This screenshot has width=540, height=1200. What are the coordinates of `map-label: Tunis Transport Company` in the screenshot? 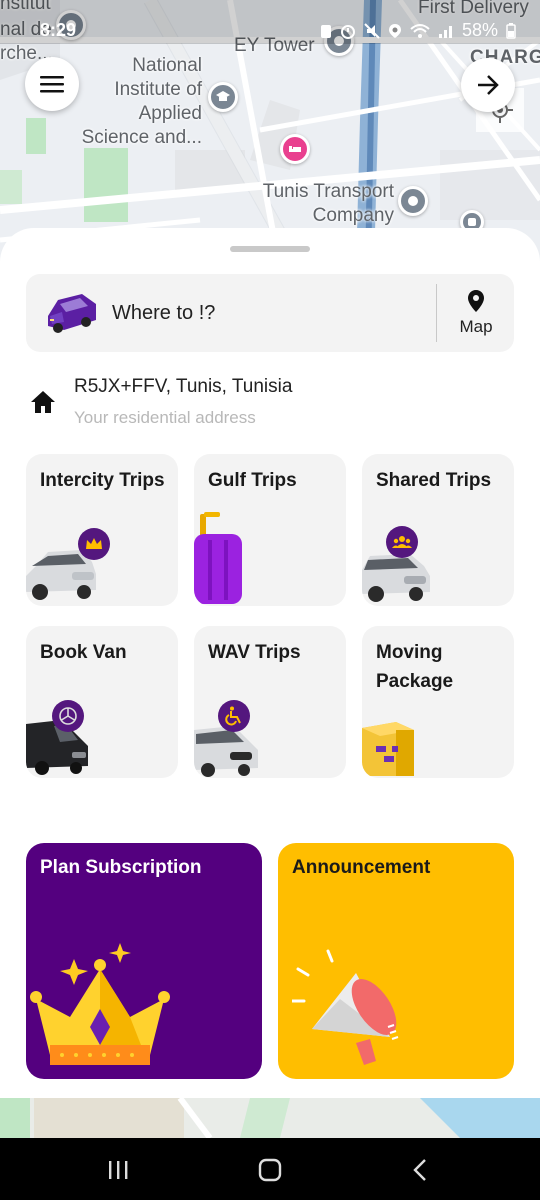 It's located at (328, 203).